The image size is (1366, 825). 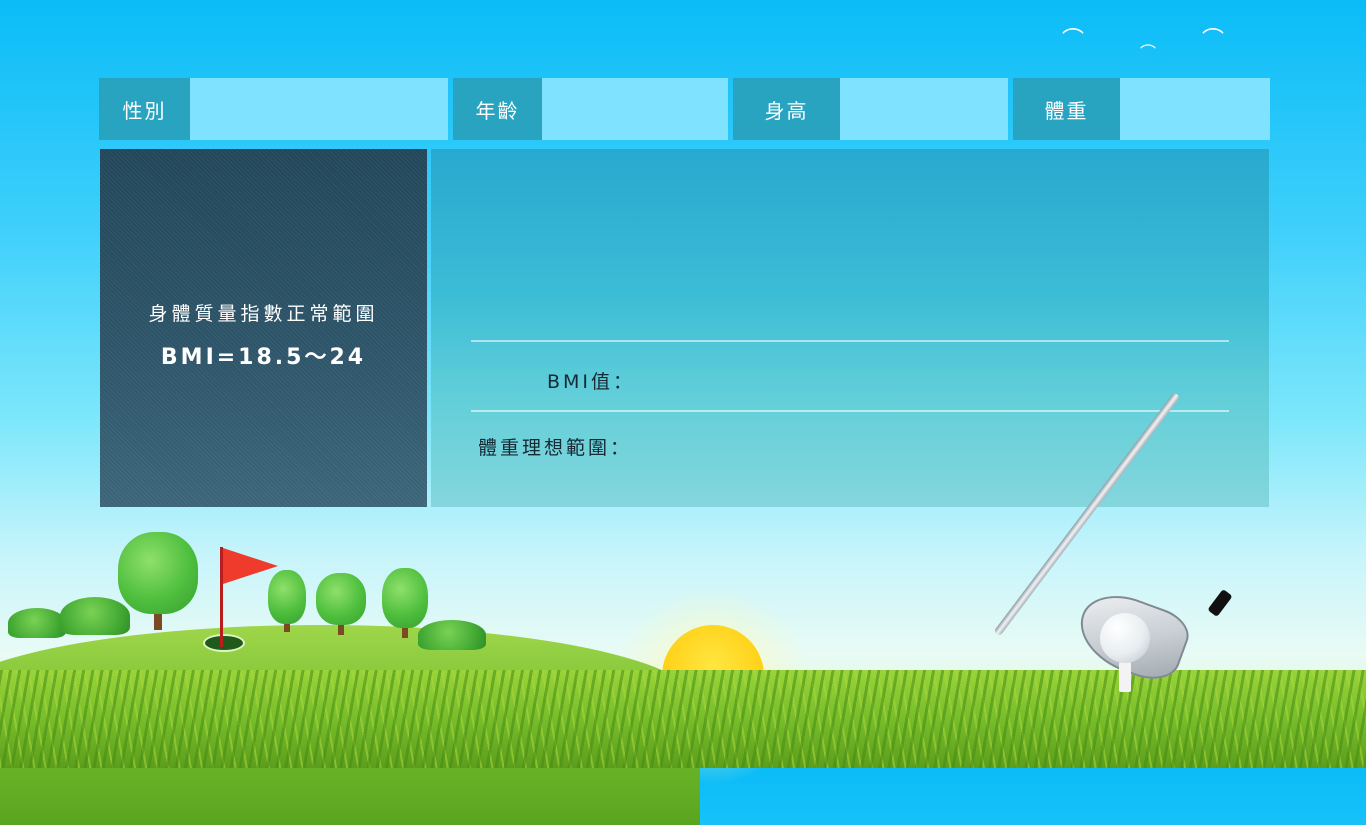 What do you see at coordinates (497, 109) in the screenshot?
I see `age-label: 年齡` at bounding box center [497, 109].